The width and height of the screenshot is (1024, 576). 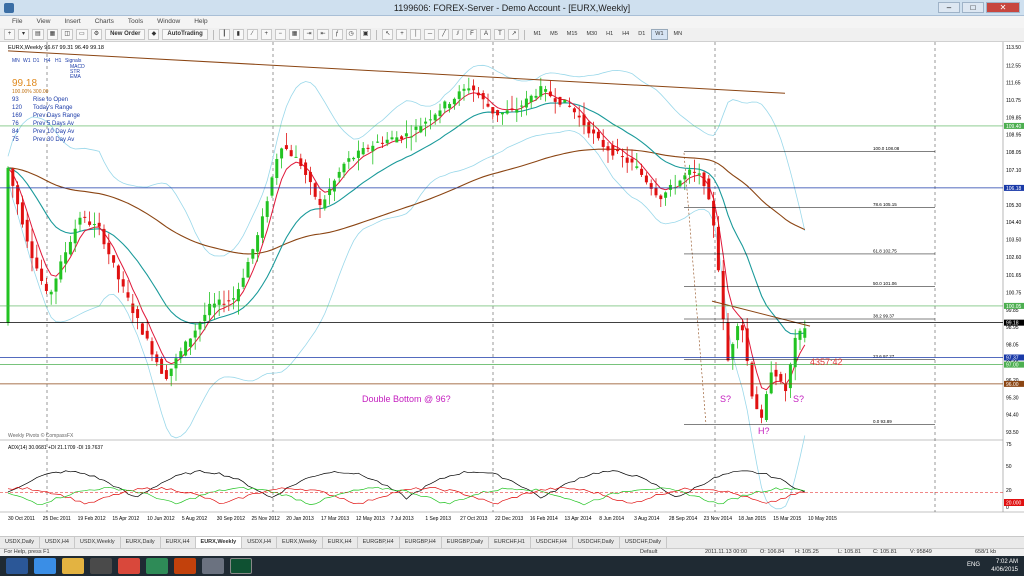 What do you see at coordinates (552, 542) in the screenshot?
I see `chart-tab: USDCHF,H4` at bounding box center [552, 542].